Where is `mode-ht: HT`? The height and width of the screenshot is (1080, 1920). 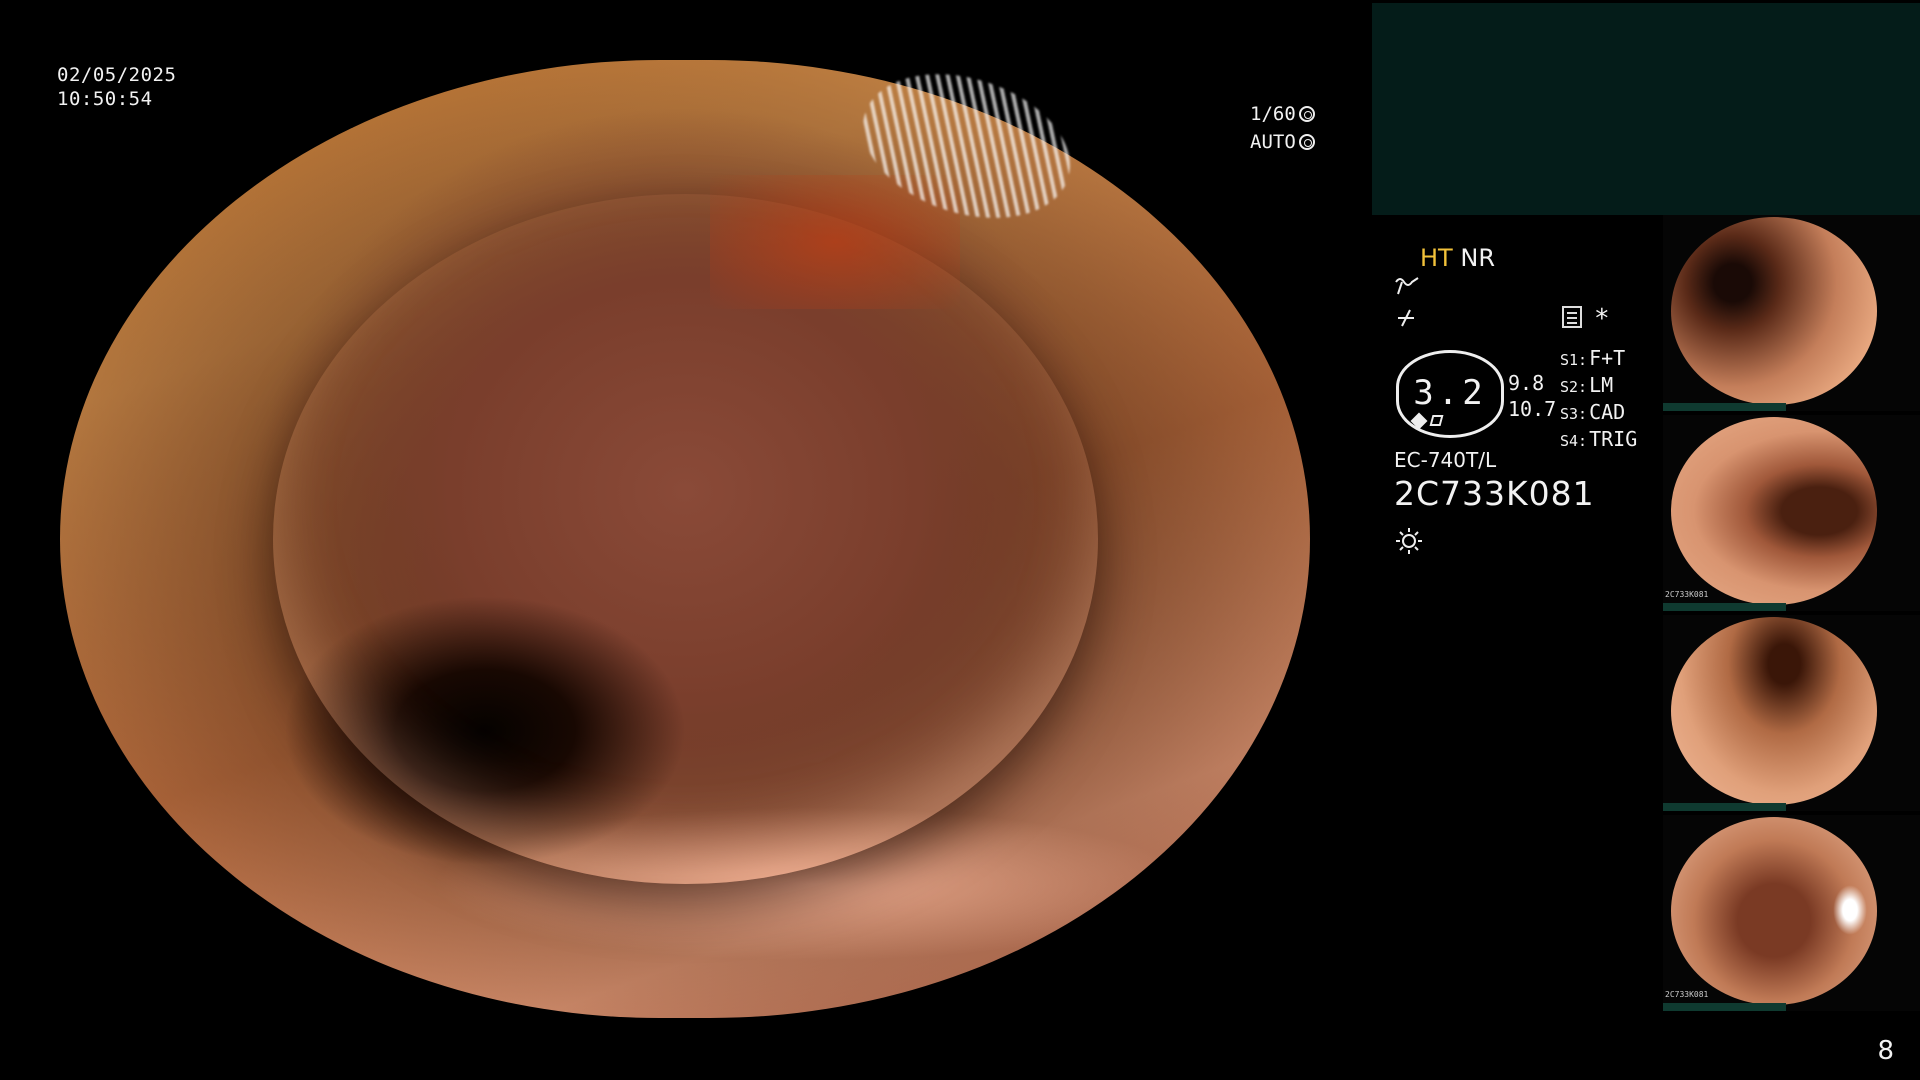
mode-ht: HT is located at coordinates (1436, 258).